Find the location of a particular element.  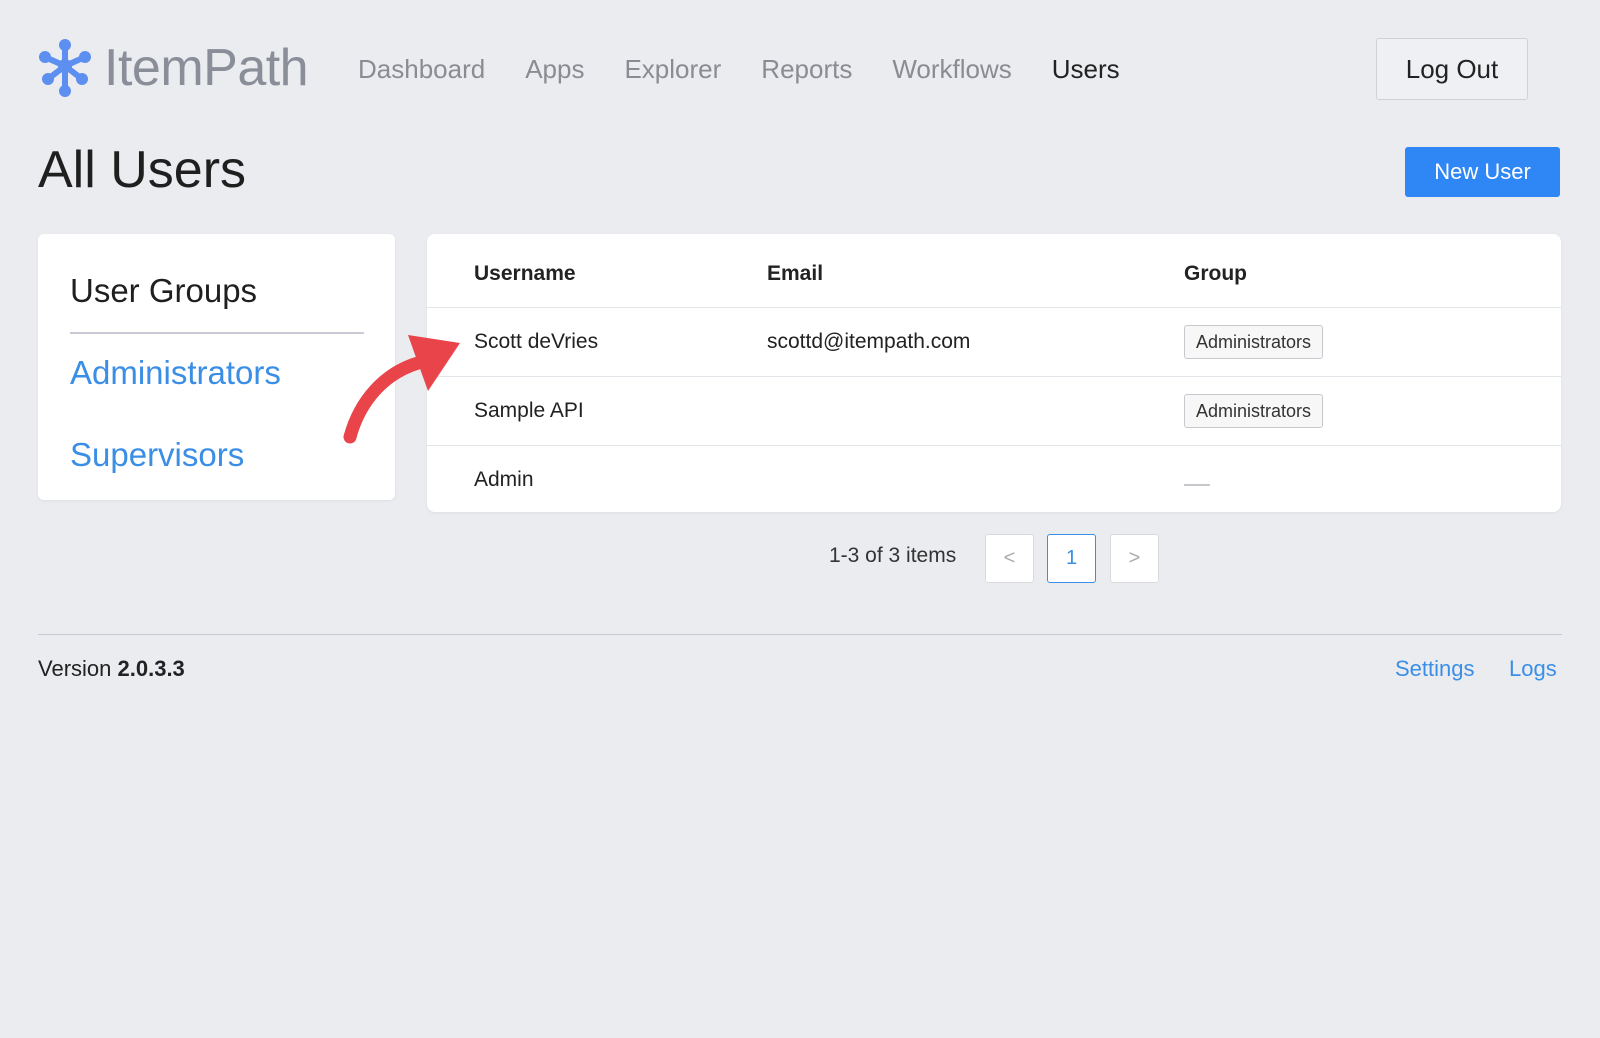

logo-wordmark: ItemPath is located at coordinates (206, 68).